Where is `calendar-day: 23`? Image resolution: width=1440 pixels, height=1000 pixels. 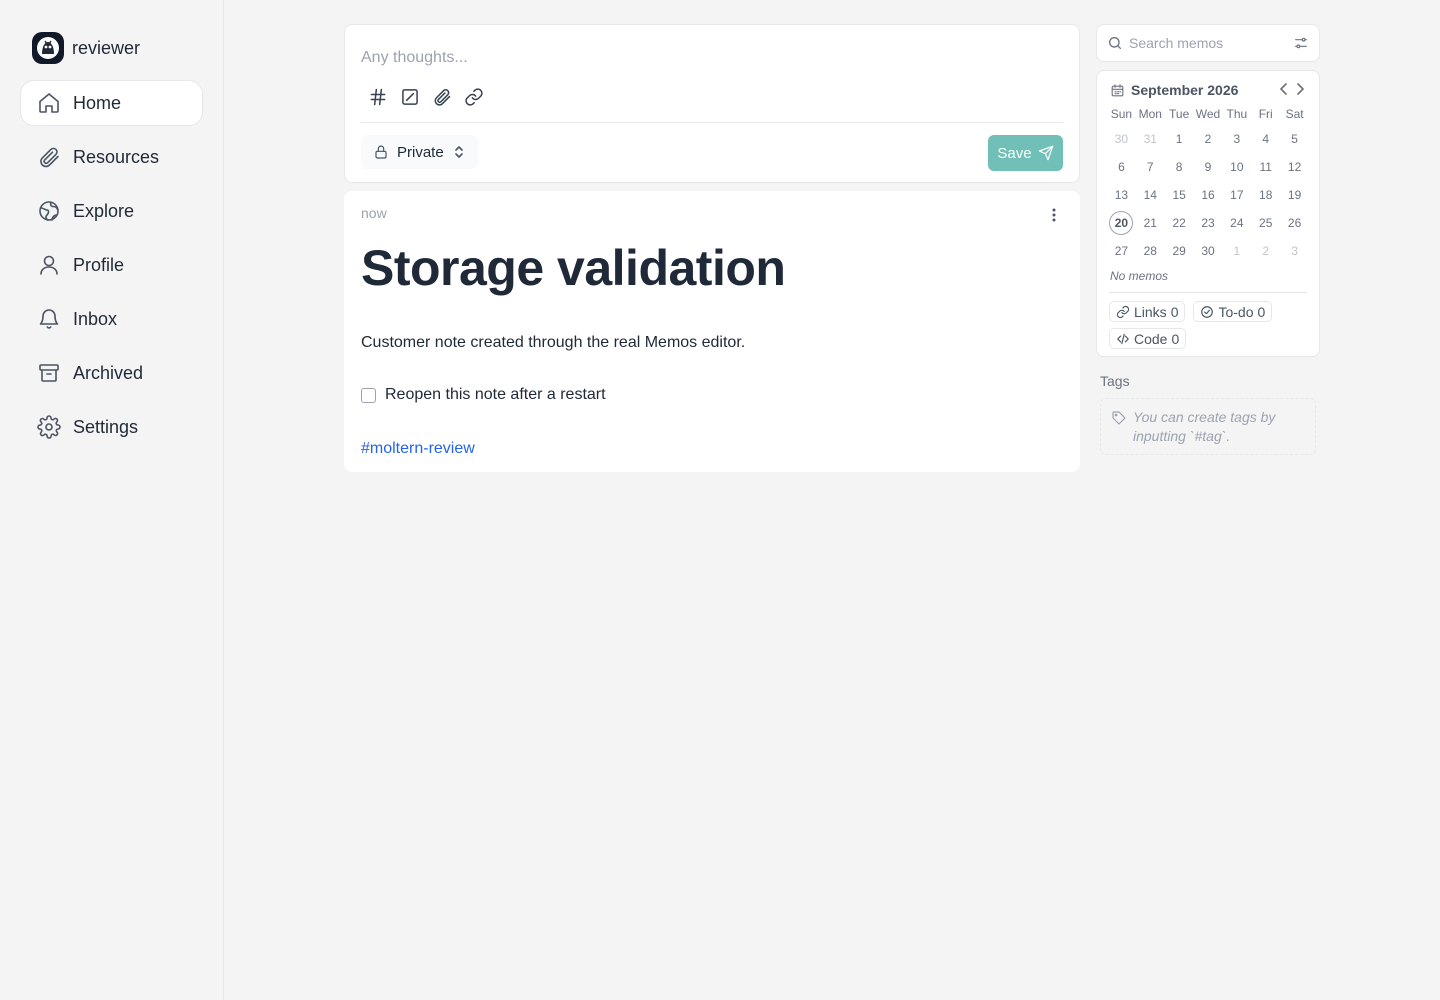 calendar-day: 23 is located at coordinates (1208, 223).